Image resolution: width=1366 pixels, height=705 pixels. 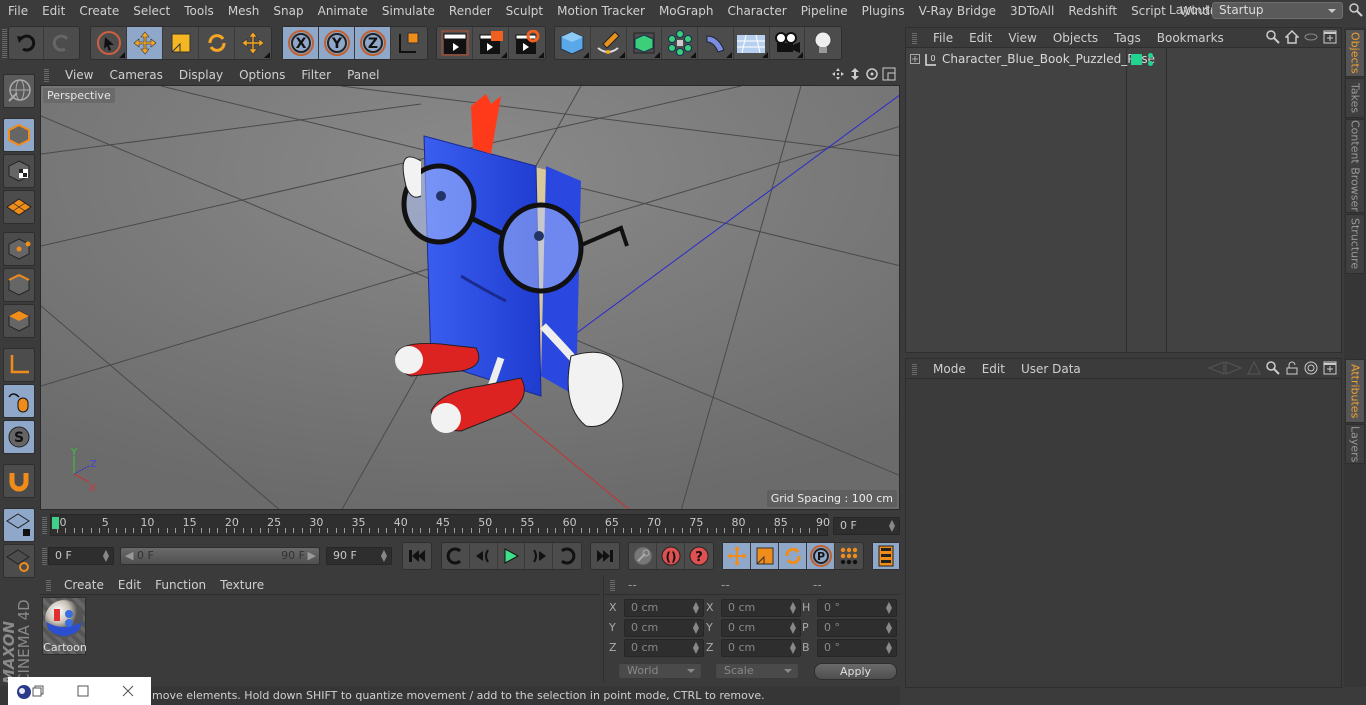 What do you see at coordinates (288, 11) in the screenshot?
I see `menu-snap: Snap` at bounding box center [288, 11].